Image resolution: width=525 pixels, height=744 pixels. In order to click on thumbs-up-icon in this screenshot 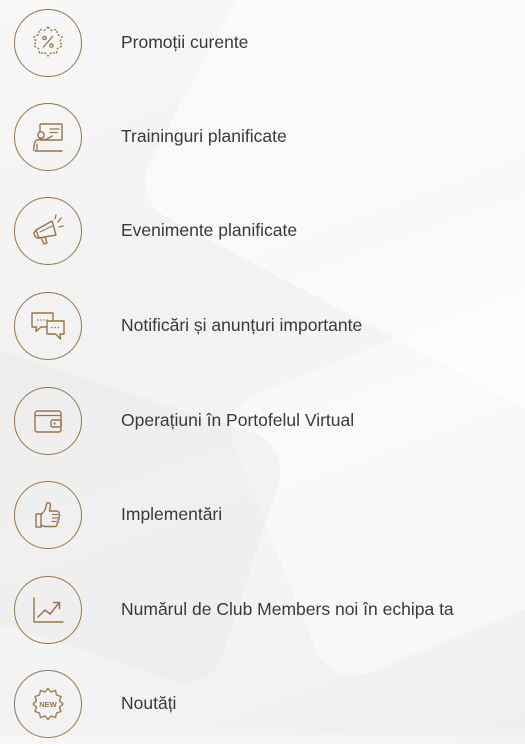, I will do `click(48, 515)`.